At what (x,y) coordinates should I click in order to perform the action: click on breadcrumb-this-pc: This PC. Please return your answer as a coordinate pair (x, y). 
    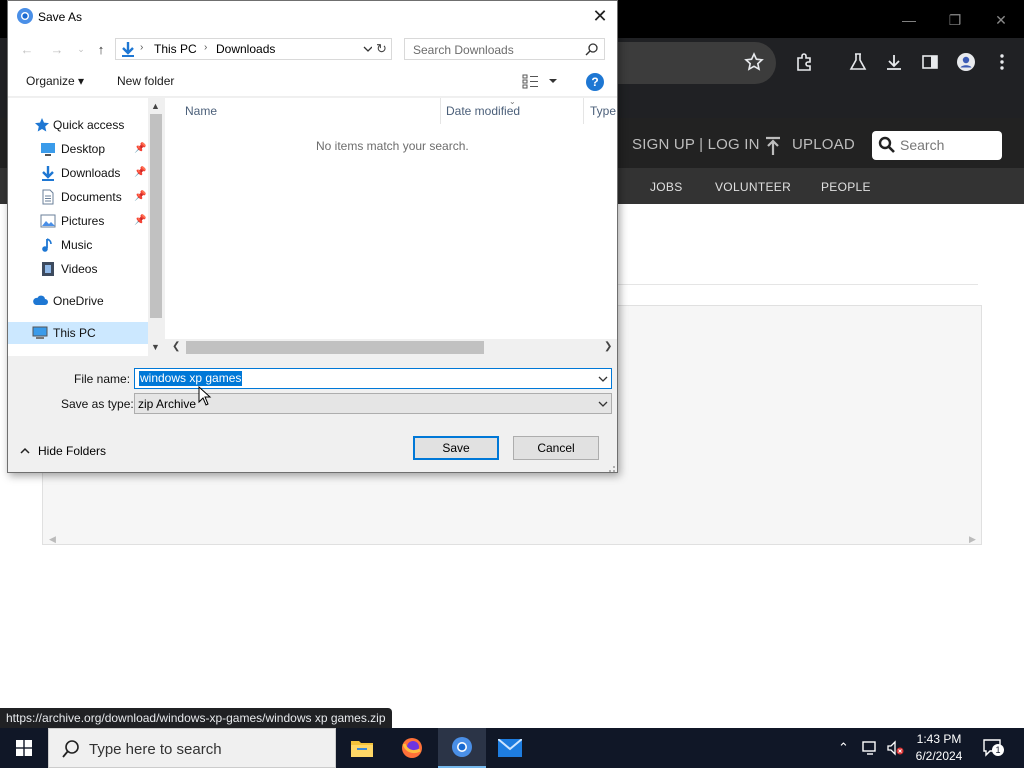
    Looking at the image, I should click on (175, 49).